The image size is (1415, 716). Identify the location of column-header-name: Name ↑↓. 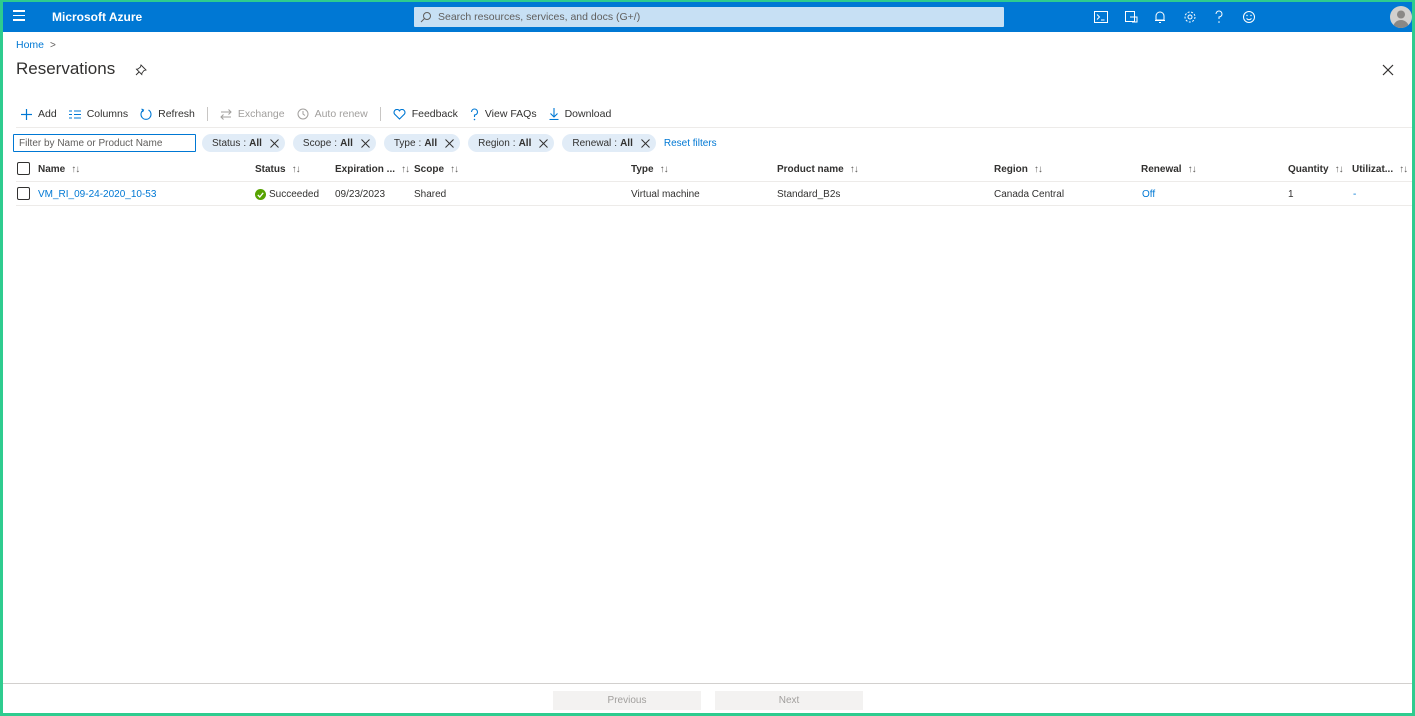
(59, 169).